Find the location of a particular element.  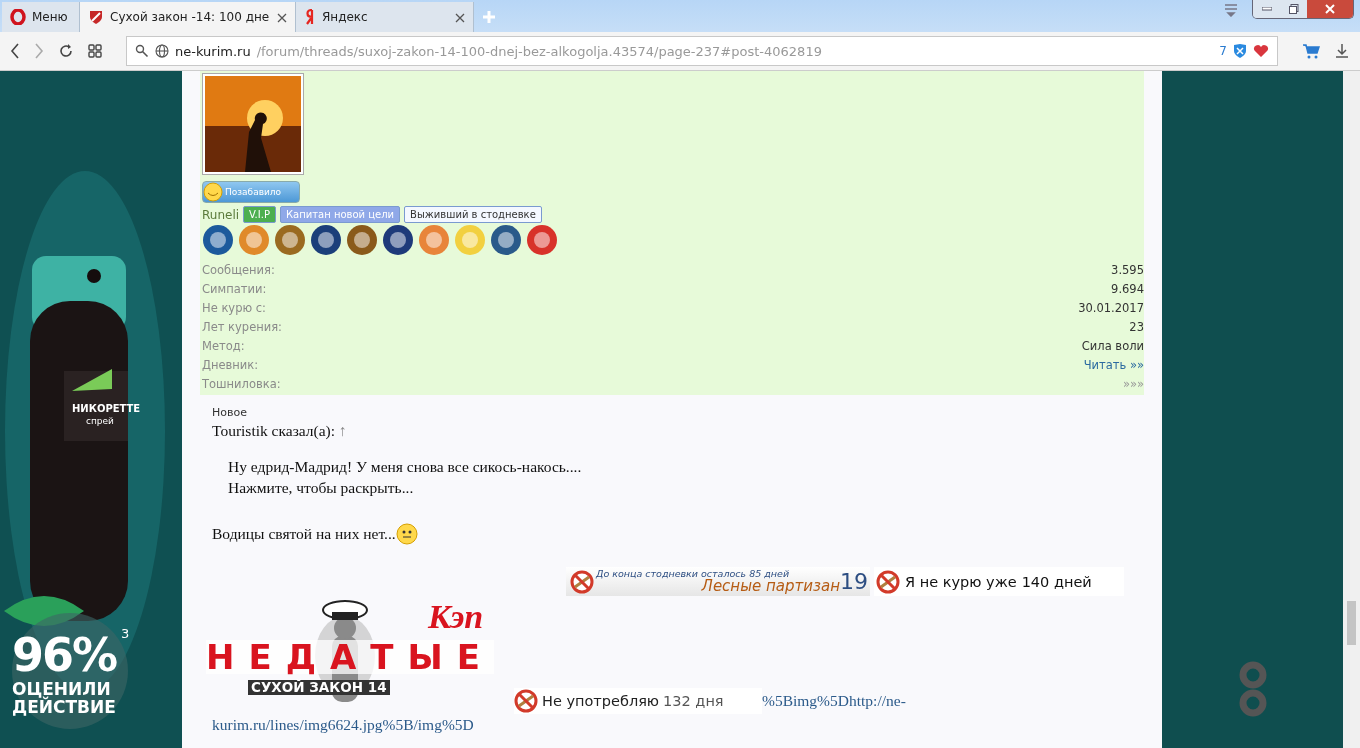

image-link: kurim.ru/lines/img6624.jpg%5B/img%5D is located at coordinates (678, 725).